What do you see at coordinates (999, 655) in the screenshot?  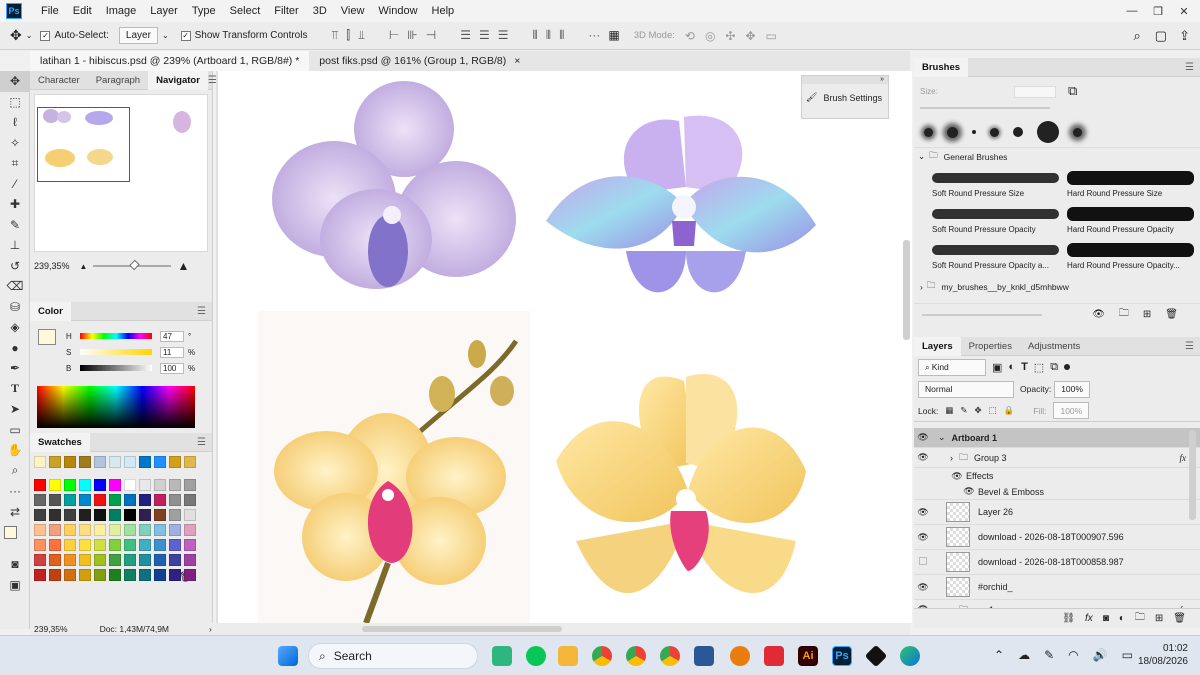 I see `chevron-up-icon: ⌃` at bounding box center [999, 655].